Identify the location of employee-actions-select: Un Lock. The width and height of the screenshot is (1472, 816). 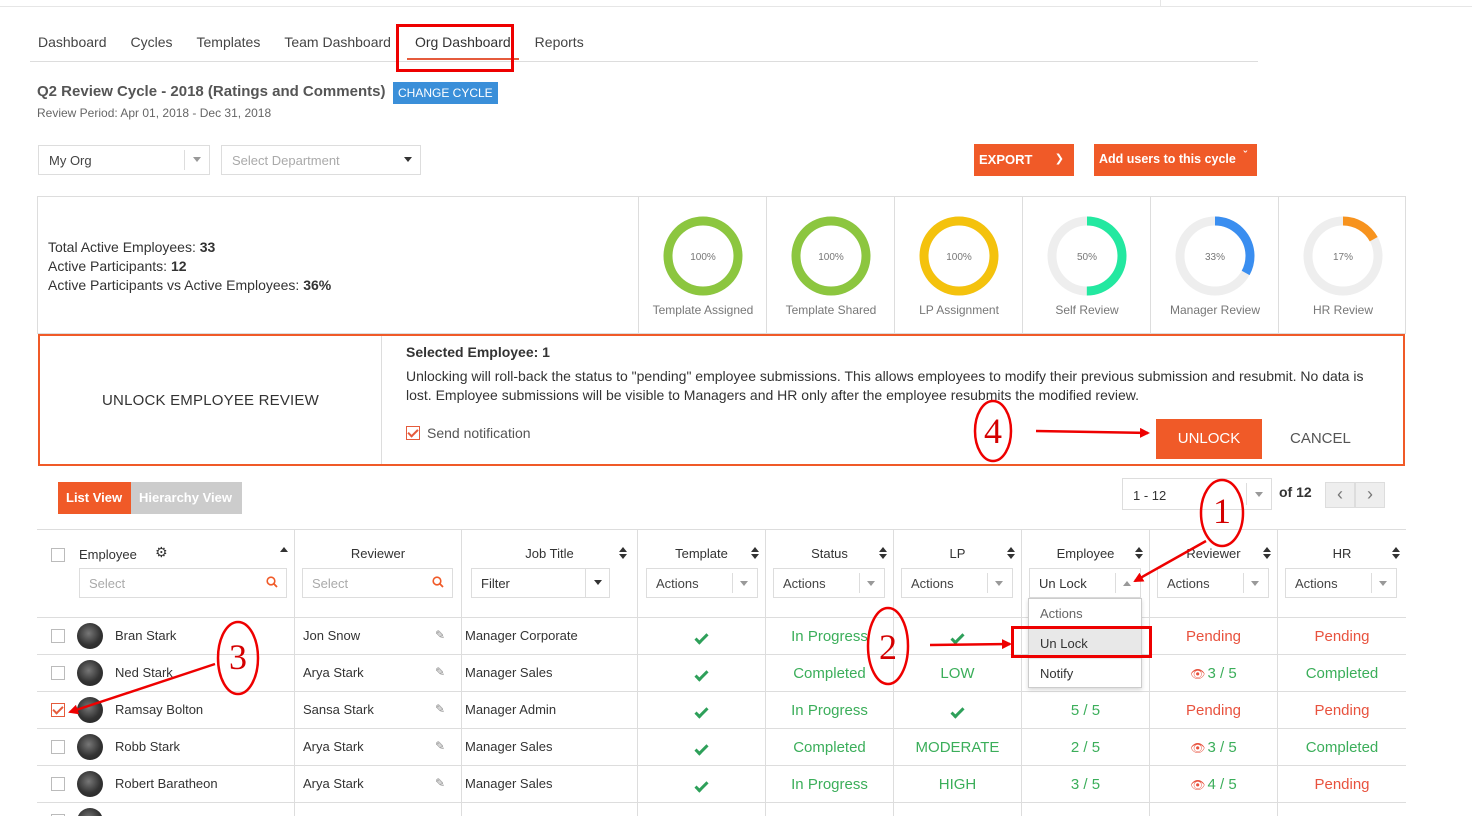
(1085, 583).